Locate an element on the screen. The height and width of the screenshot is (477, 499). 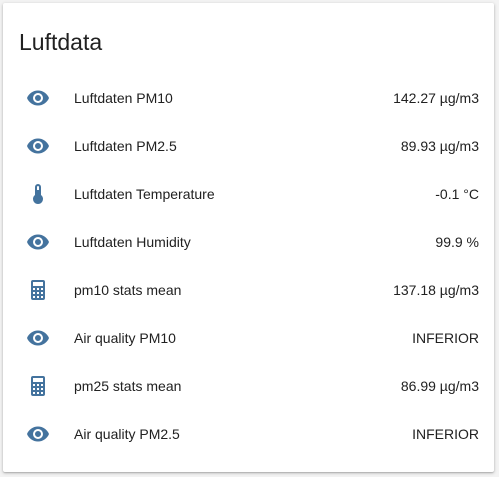
entity-name: pm25 stats mean is located at coordinates (128, 386).